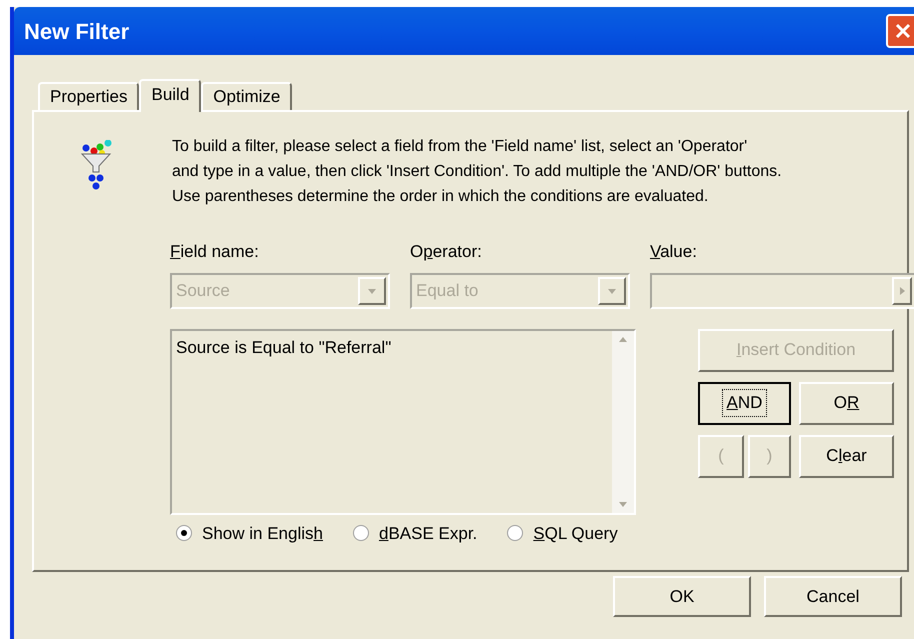  What do you see at coordinates (283, 347) in the screenshot?
I see `condition-text: Source is Equal to "Referral"` at bounding box center [283, 347].